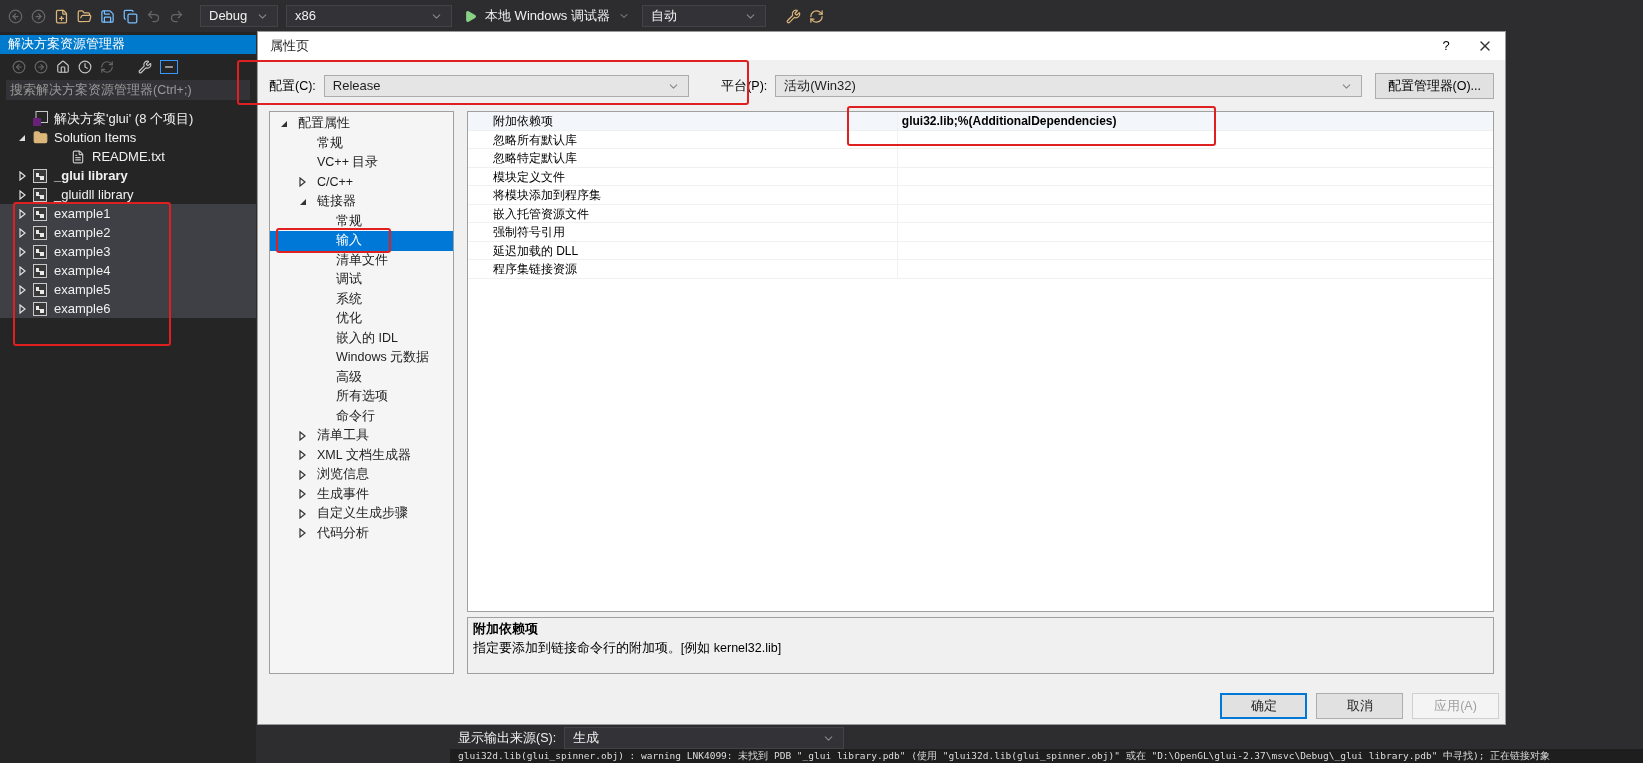 The height and width of the screenshot is (763, 1643). Describe the element at coordinates (682, 195) in the screenshot. I see `property-name: 将模块添加到程序集` at that location.